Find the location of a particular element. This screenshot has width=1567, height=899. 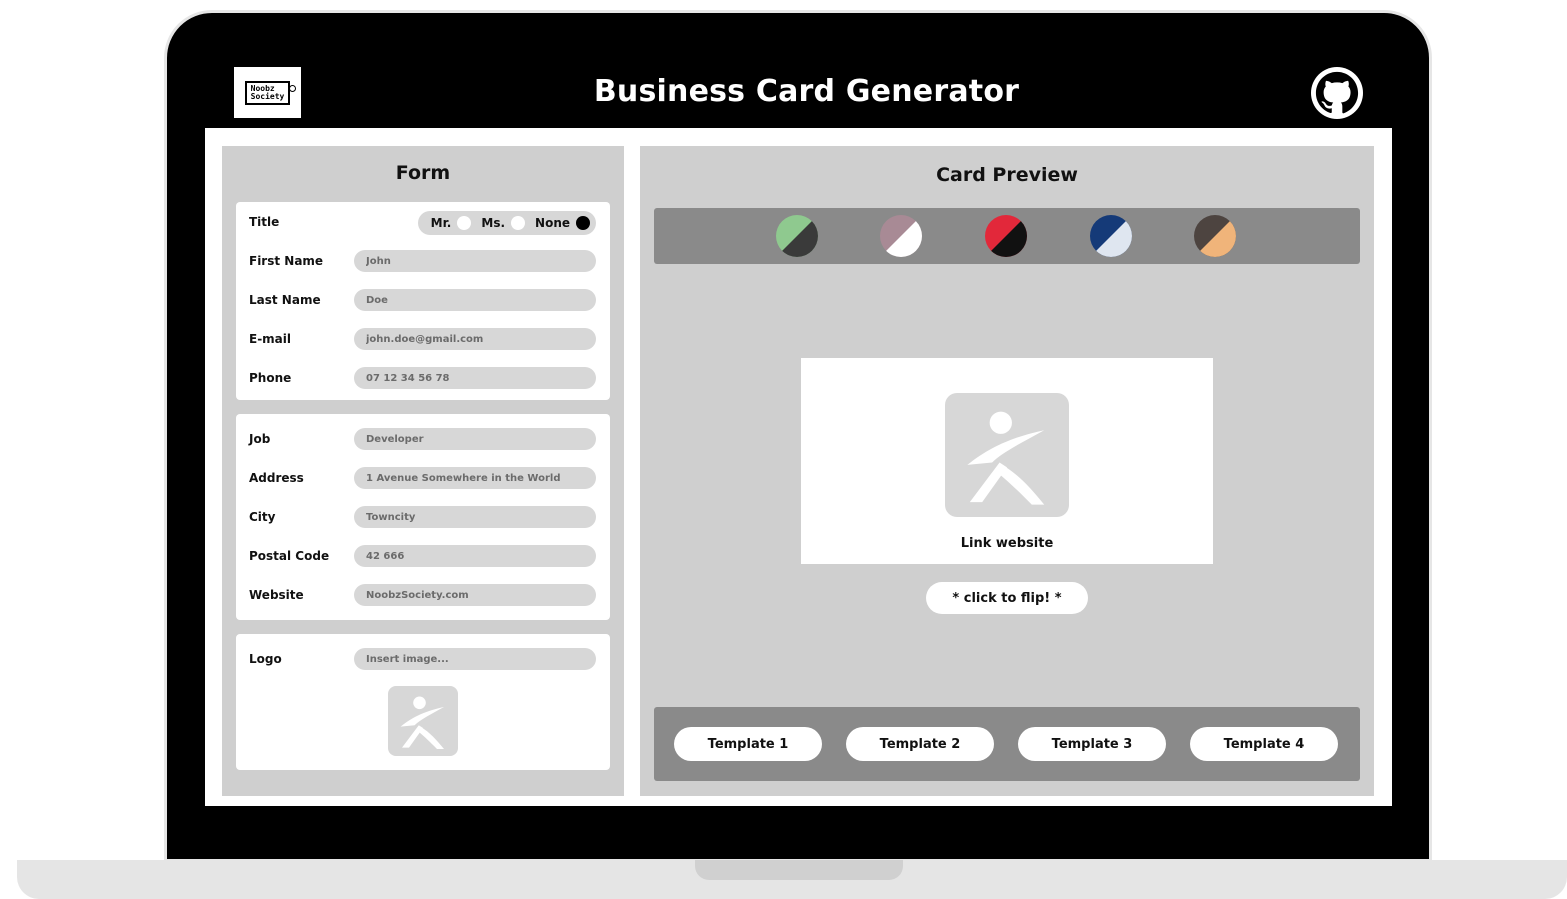

website-row: Website is located at coordinates (423, 596).